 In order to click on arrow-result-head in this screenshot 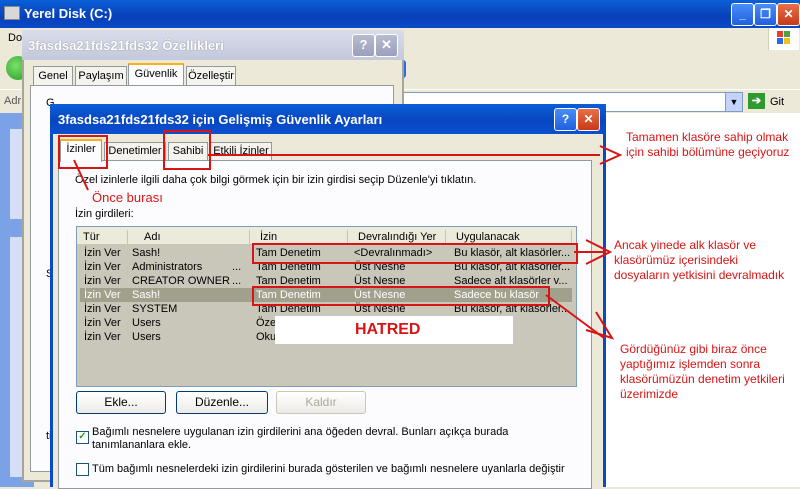, I will do `click(600, 325)`.